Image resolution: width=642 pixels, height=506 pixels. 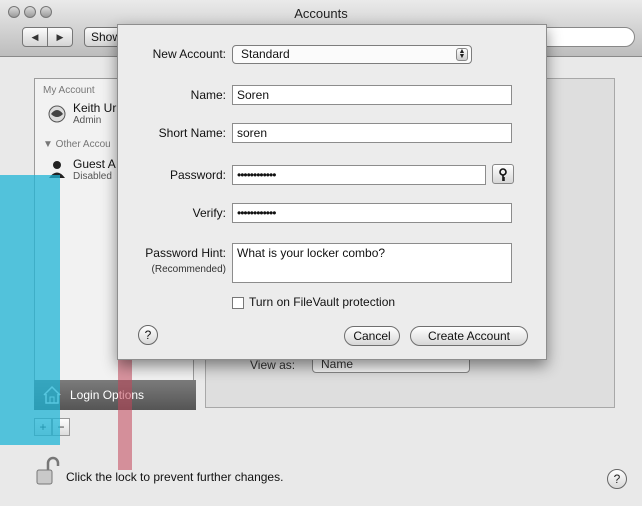 I want to click on verify-field: ••••••••••••, so click(x=372, y=213).